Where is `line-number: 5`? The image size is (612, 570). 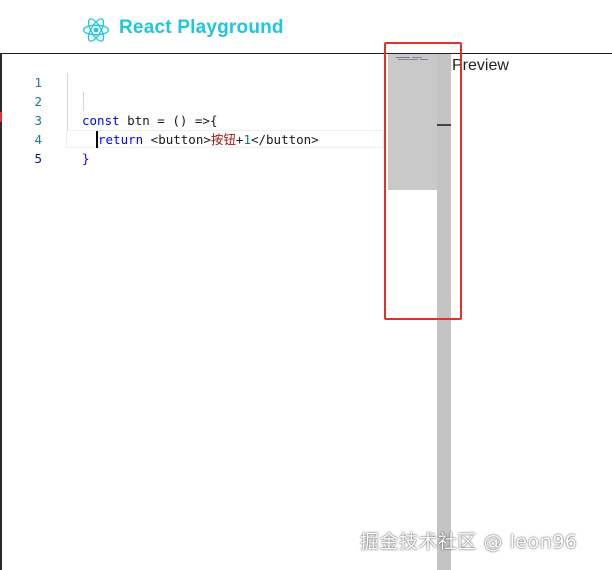 line-number: 5 is located at coordinates (38, 158).